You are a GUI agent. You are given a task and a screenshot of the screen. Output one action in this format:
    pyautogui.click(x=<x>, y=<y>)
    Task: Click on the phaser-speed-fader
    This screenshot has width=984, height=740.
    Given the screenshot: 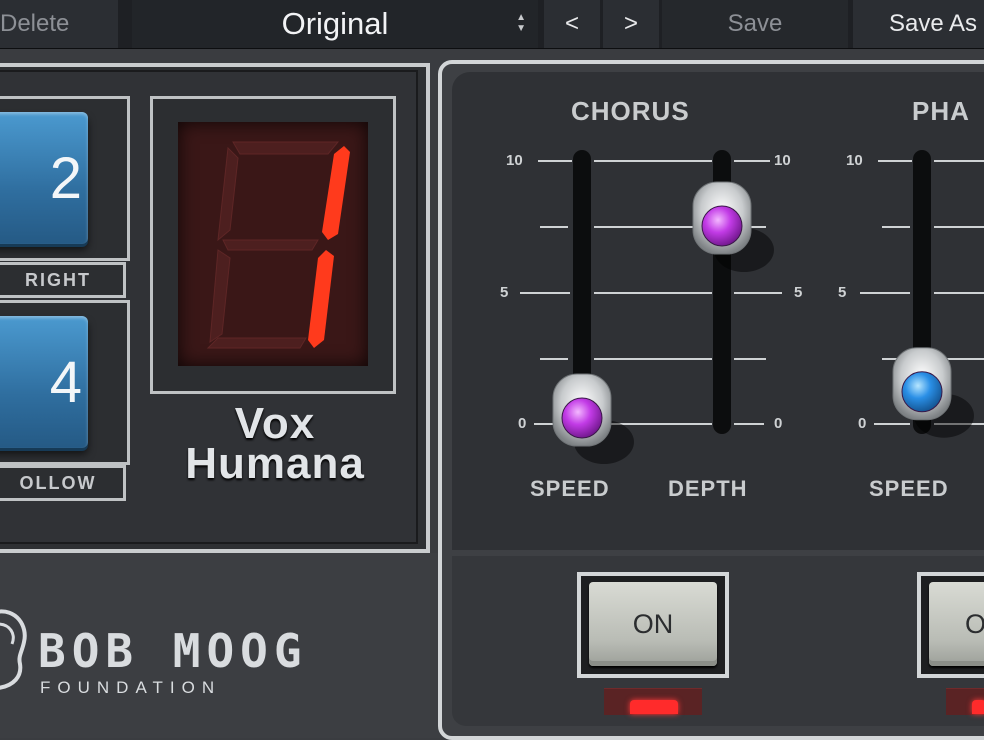 What is the action you would take?
    pyautogui.click(x=933, y=392)
    